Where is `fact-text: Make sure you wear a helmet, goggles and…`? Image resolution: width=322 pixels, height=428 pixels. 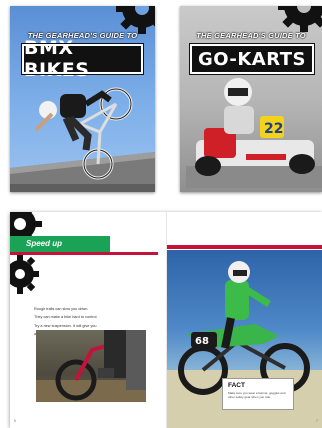 fact-text: Make sure you wear a helmet, goggles and… is located at coordinates (257, 395).